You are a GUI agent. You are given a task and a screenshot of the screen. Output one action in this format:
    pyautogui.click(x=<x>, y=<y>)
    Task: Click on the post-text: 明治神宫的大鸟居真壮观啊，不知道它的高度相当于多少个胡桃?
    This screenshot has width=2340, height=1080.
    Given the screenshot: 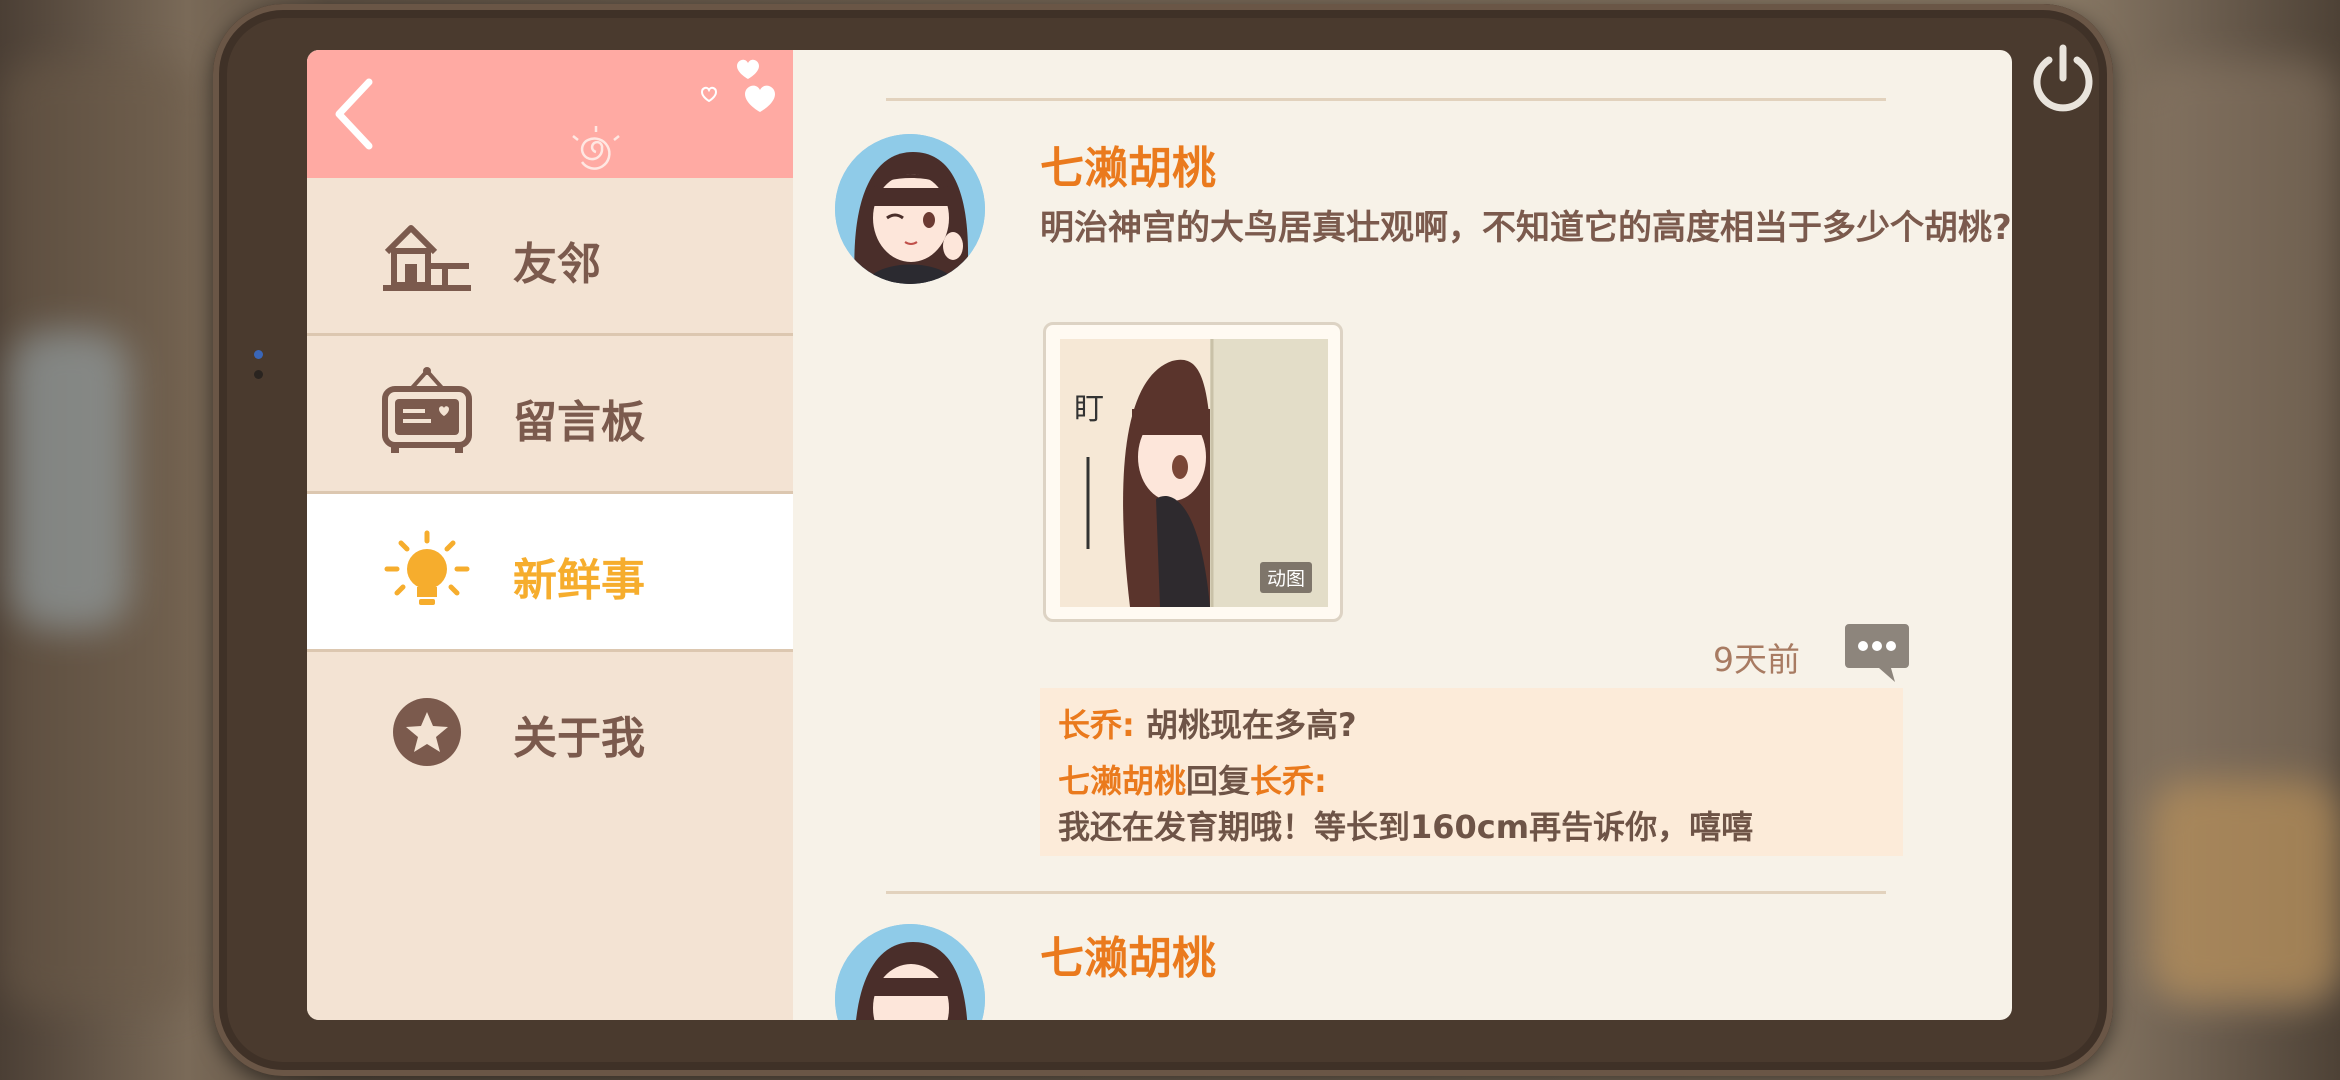 What is the action you would take?
    pyautogui.click(x=1526, y=228)
    